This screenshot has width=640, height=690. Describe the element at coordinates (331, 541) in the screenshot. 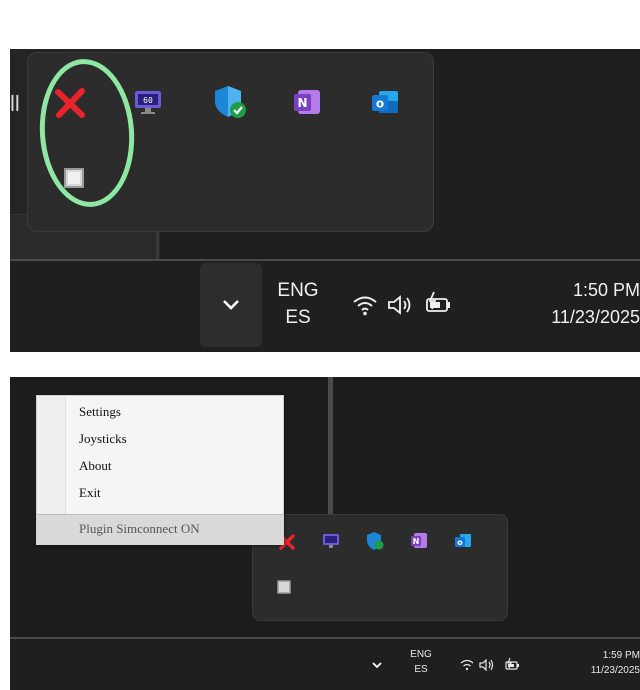

I see `display-monitor-icon` at that location.